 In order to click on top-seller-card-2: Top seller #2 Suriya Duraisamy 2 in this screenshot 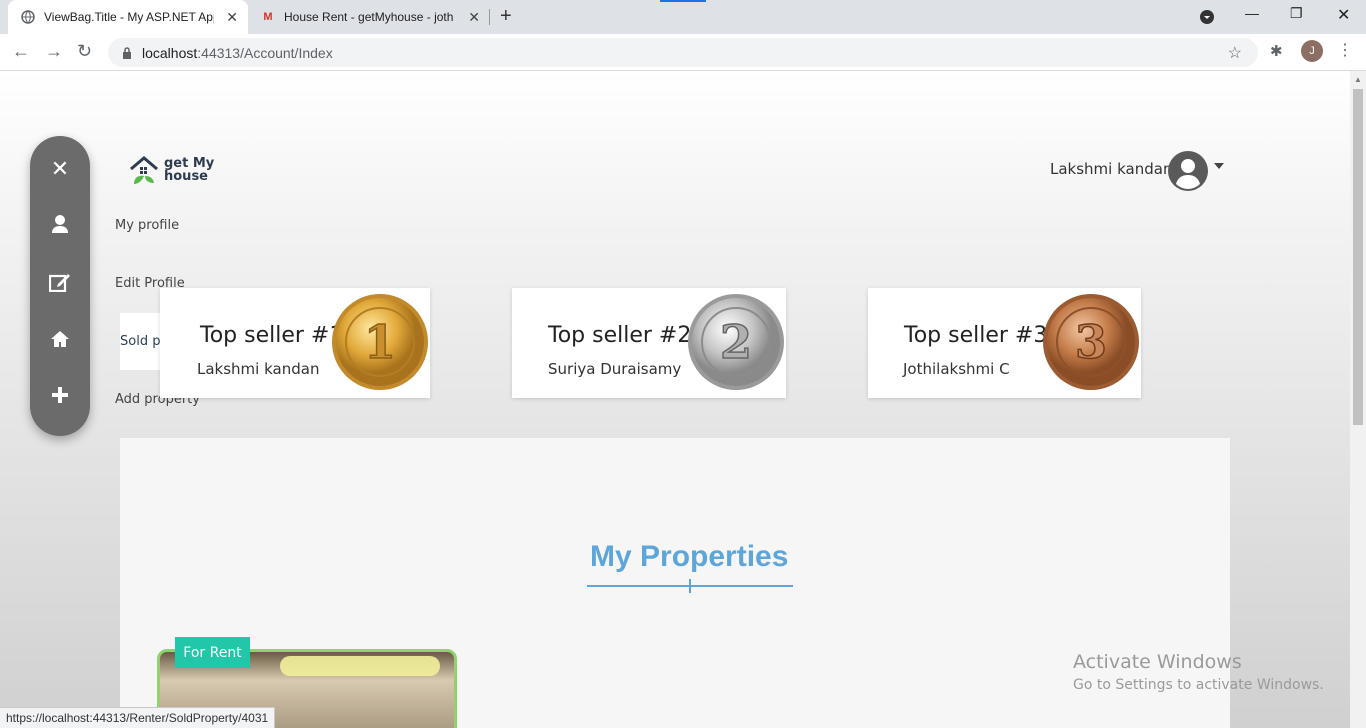, I will do `click(649, 343)`.